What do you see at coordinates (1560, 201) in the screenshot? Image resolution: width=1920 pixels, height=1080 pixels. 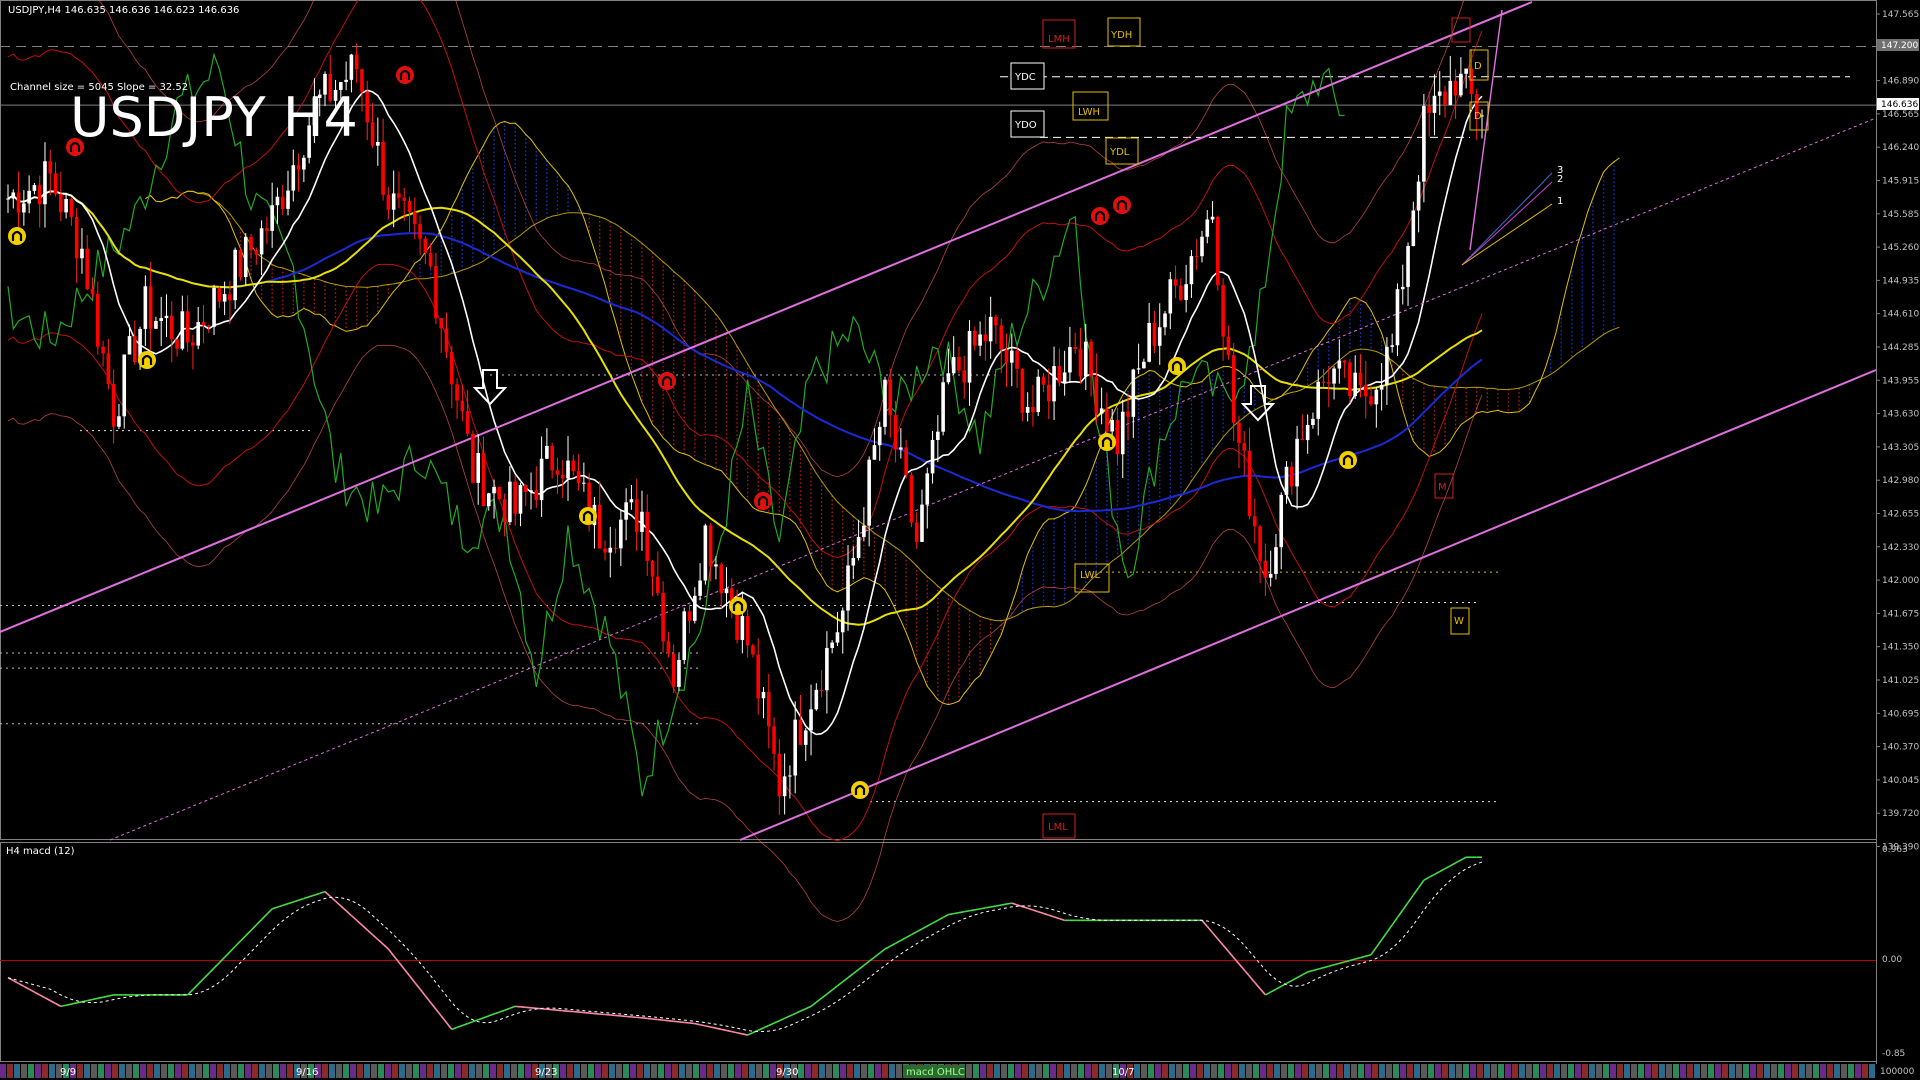 I see `fib-label-1: 1` at bounding box center [1560, 201].